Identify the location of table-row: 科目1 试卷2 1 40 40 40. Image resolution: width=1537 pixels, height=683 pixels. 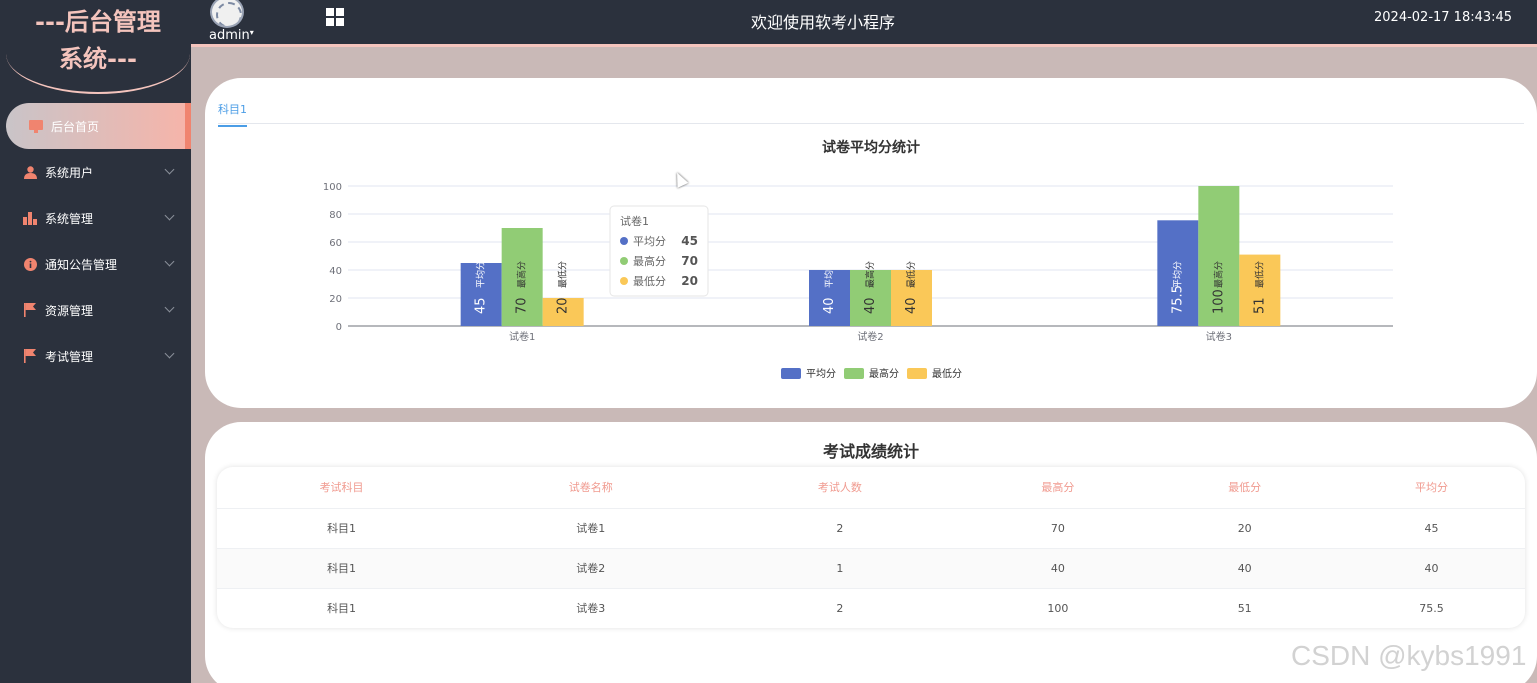
(871, 567).